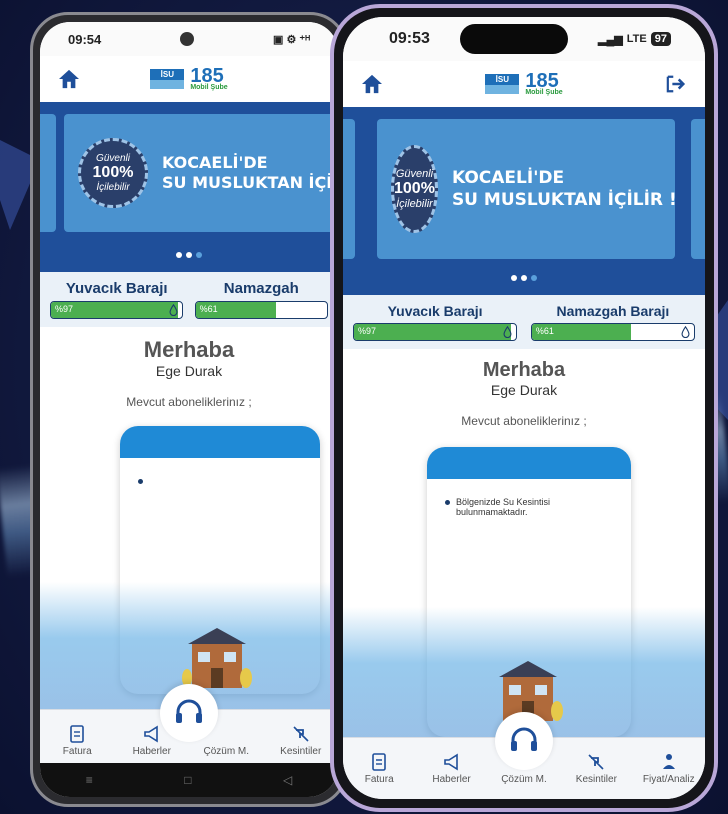 This screenshot has height=814, width=728. What do you see at coordinates (660, 39) in the screenshot?
I see `battery-level: 97` at bounding box center [660, 39].